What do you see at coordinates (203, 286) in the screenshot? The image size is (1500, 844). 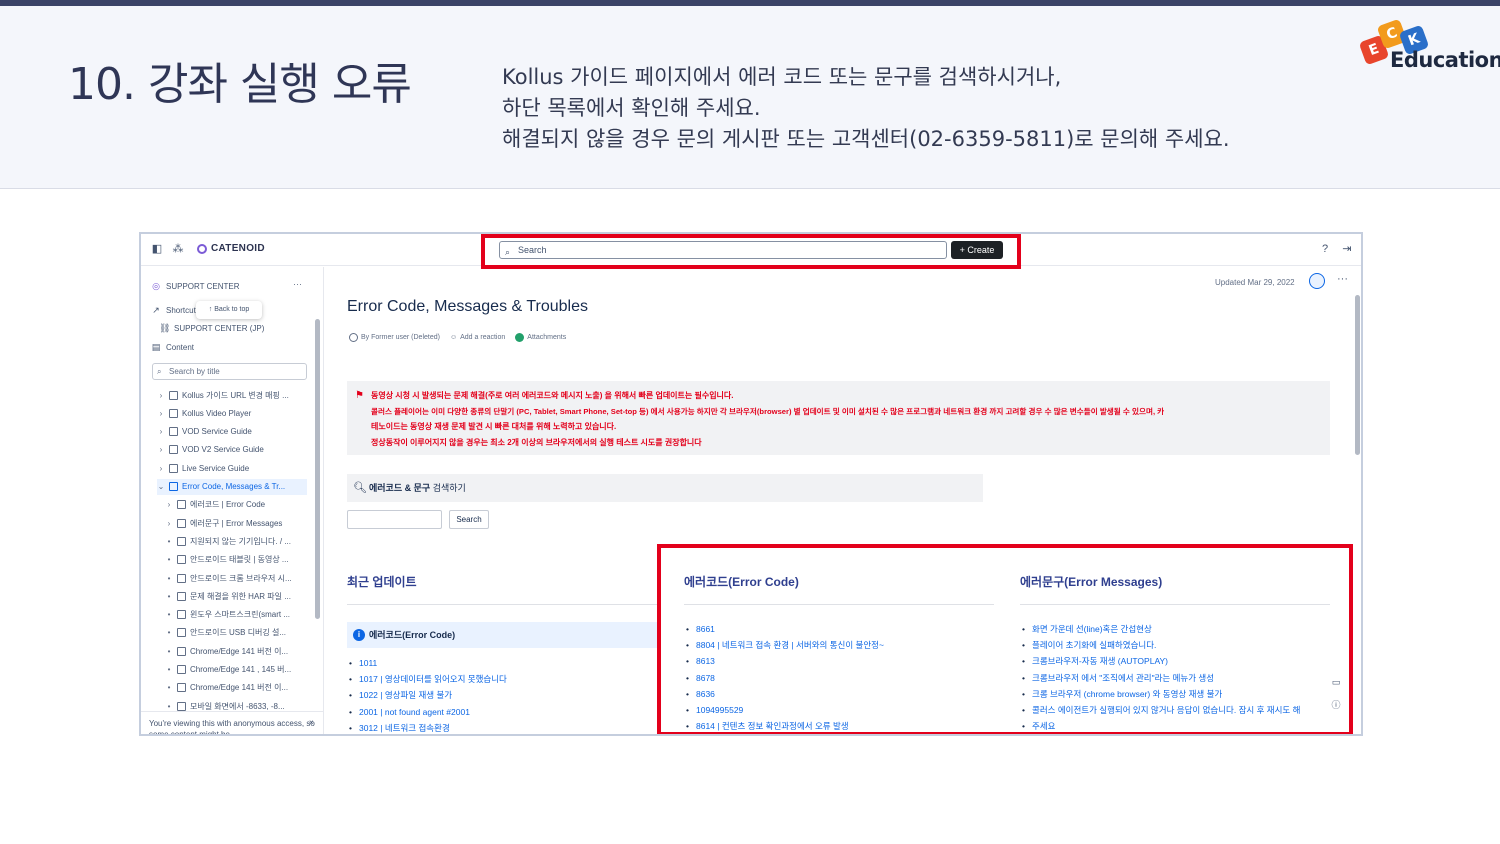 I see `space-name: SUPPORT CENTER` at bounding box center [203, 286].